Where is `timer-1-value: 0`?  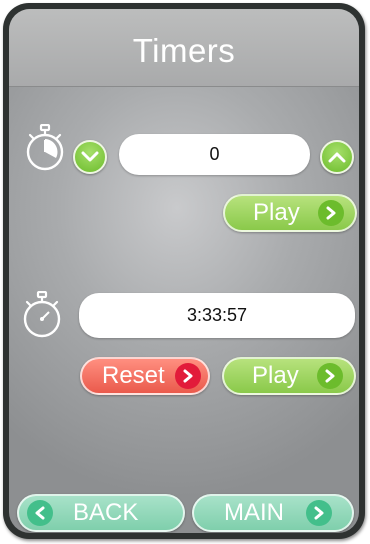
timer-1-value: 0 is located at coordinates (214, 154).